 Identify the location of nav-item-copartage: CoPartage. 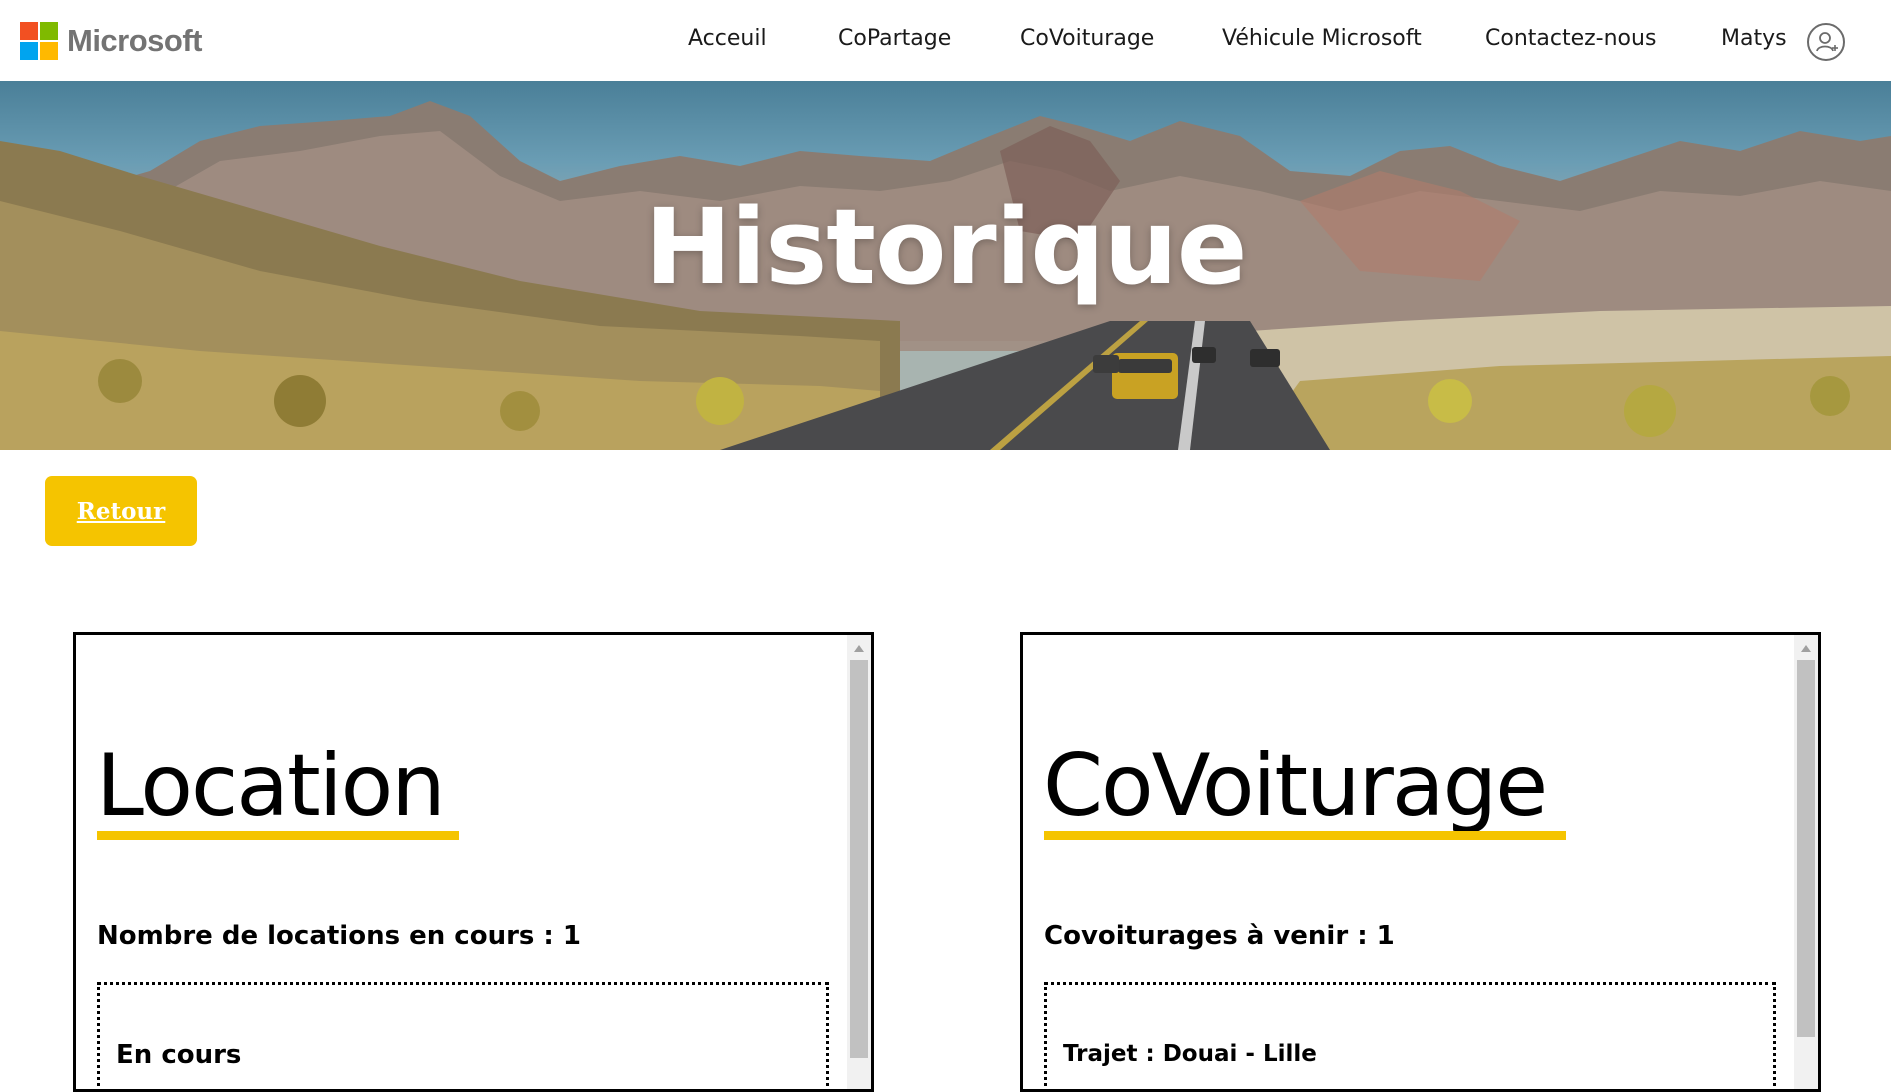
(894, 38).